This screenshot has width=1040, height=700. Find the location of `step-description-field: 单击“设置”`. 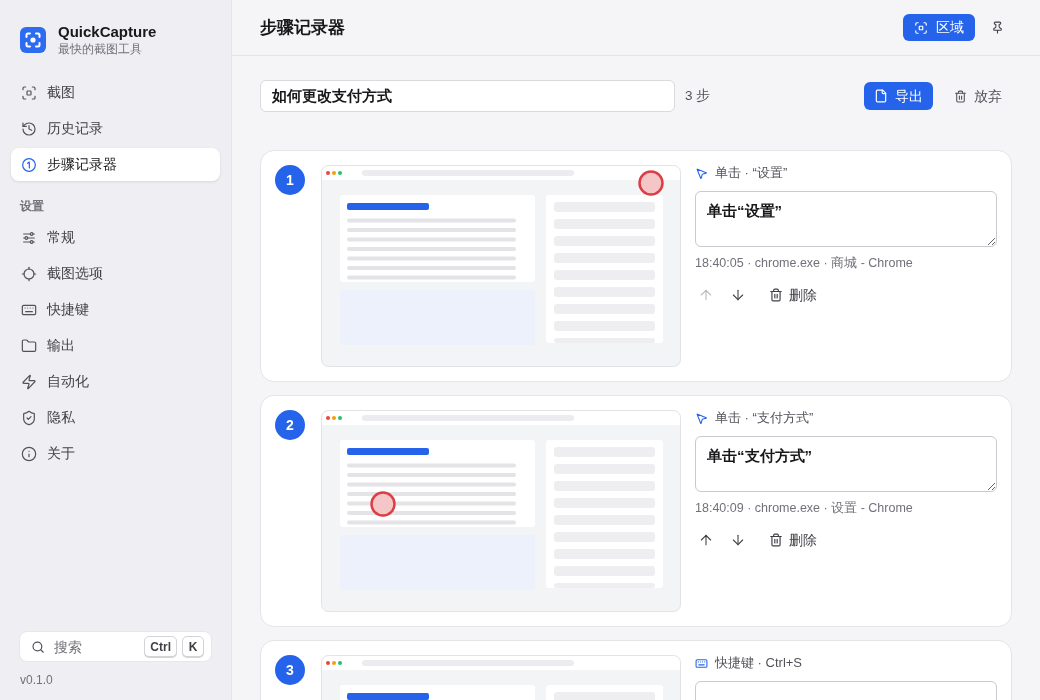

step-description-field: 单击“设置” is located at coordinates (846, 219).